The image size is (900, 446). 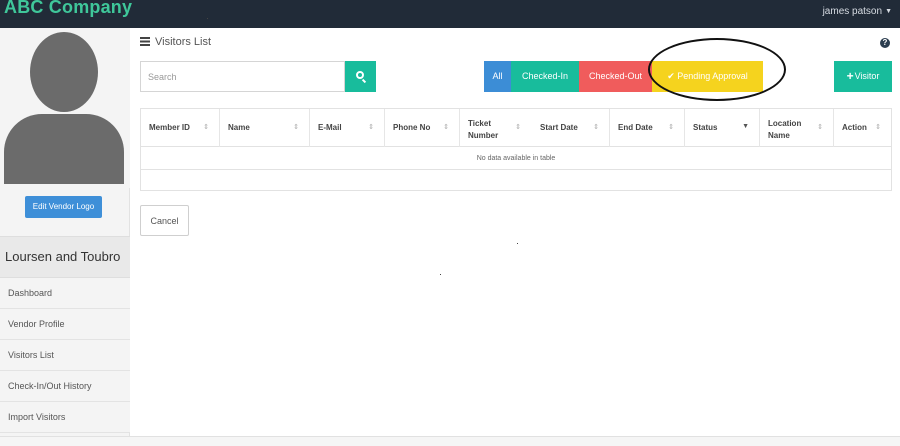 What do you see at coordinates (64, 149) in the screenshot?
I see `avatar-body-icon` at bounding box center [64, 149].